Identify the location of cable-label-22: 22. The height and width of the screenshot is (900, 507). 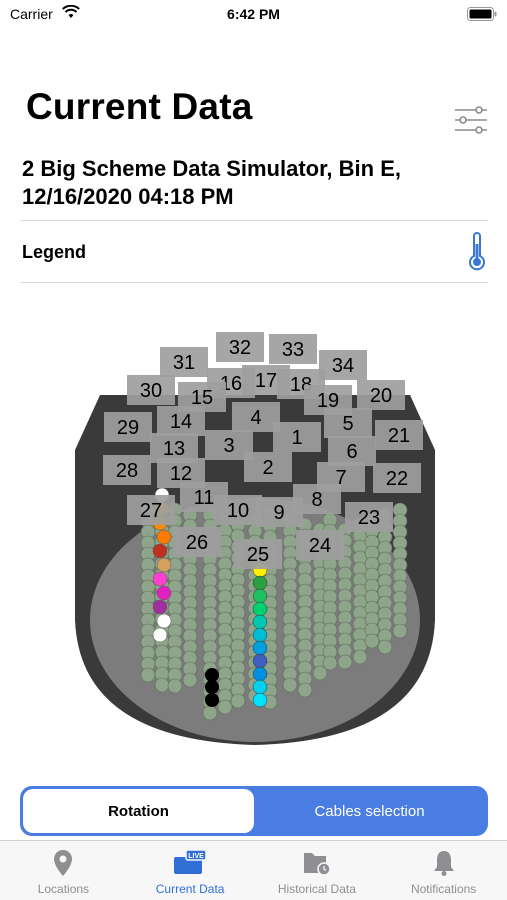
(397, 479).